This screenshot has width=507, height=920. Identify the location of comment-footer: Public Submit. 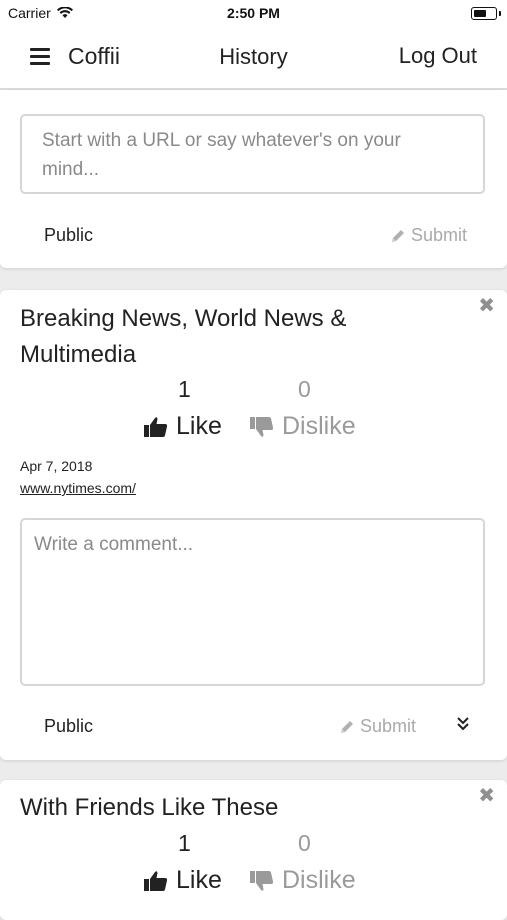
(253, 728).